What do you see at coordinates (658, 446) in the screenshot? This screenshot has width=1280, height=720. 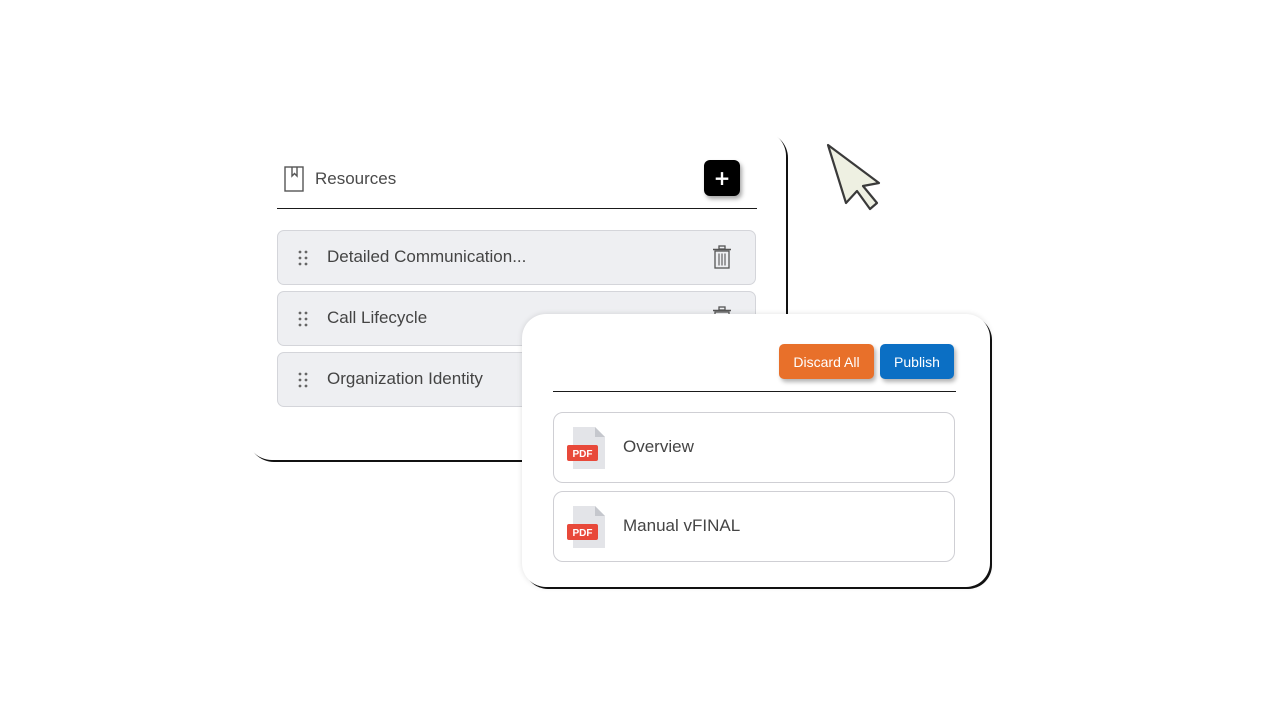 I see `file-label: Overview` at bounding box center [658, 446].